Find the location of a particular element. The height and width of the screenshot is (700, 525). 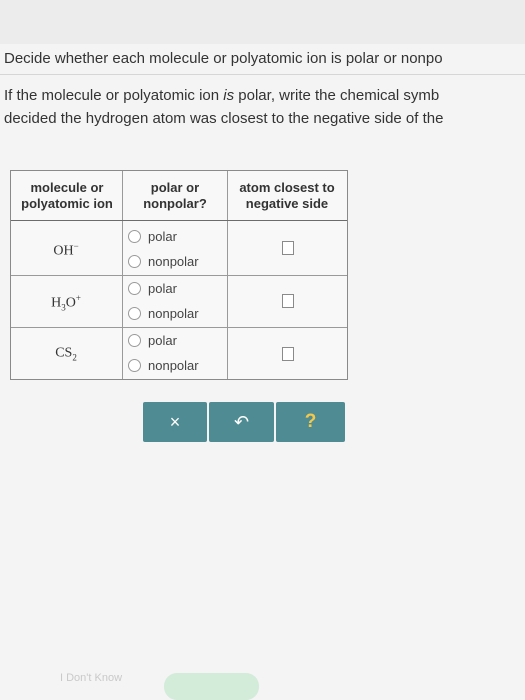

header-molecule: molecule or polyatomic ion is located at coordinates (67, 195).